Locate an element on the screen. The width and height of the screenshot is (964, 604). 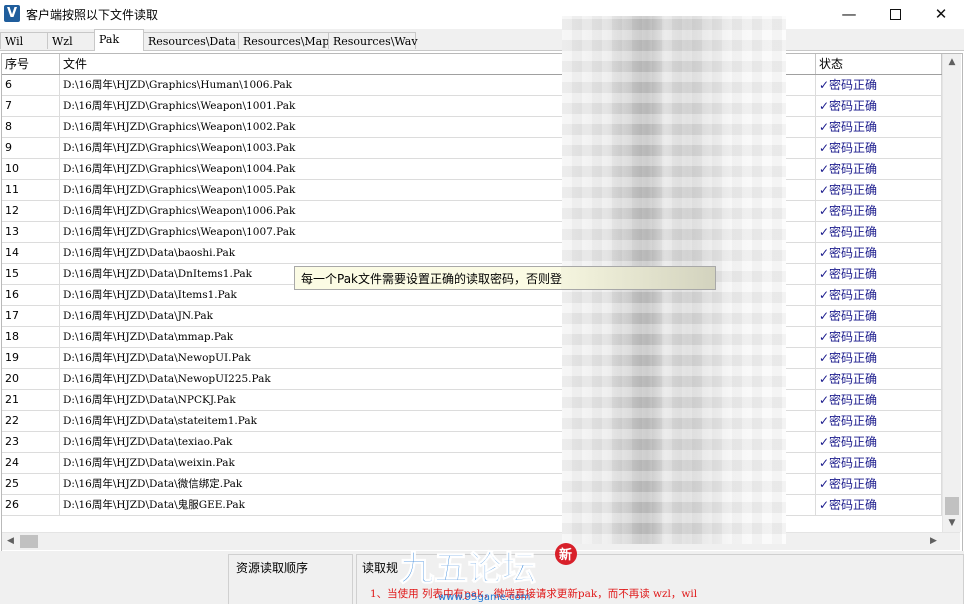
table-row: 25 D:\16周年\HJZD\Data\微信绑定.Pak ✓密码正确 is located at coordinates (472, 484).